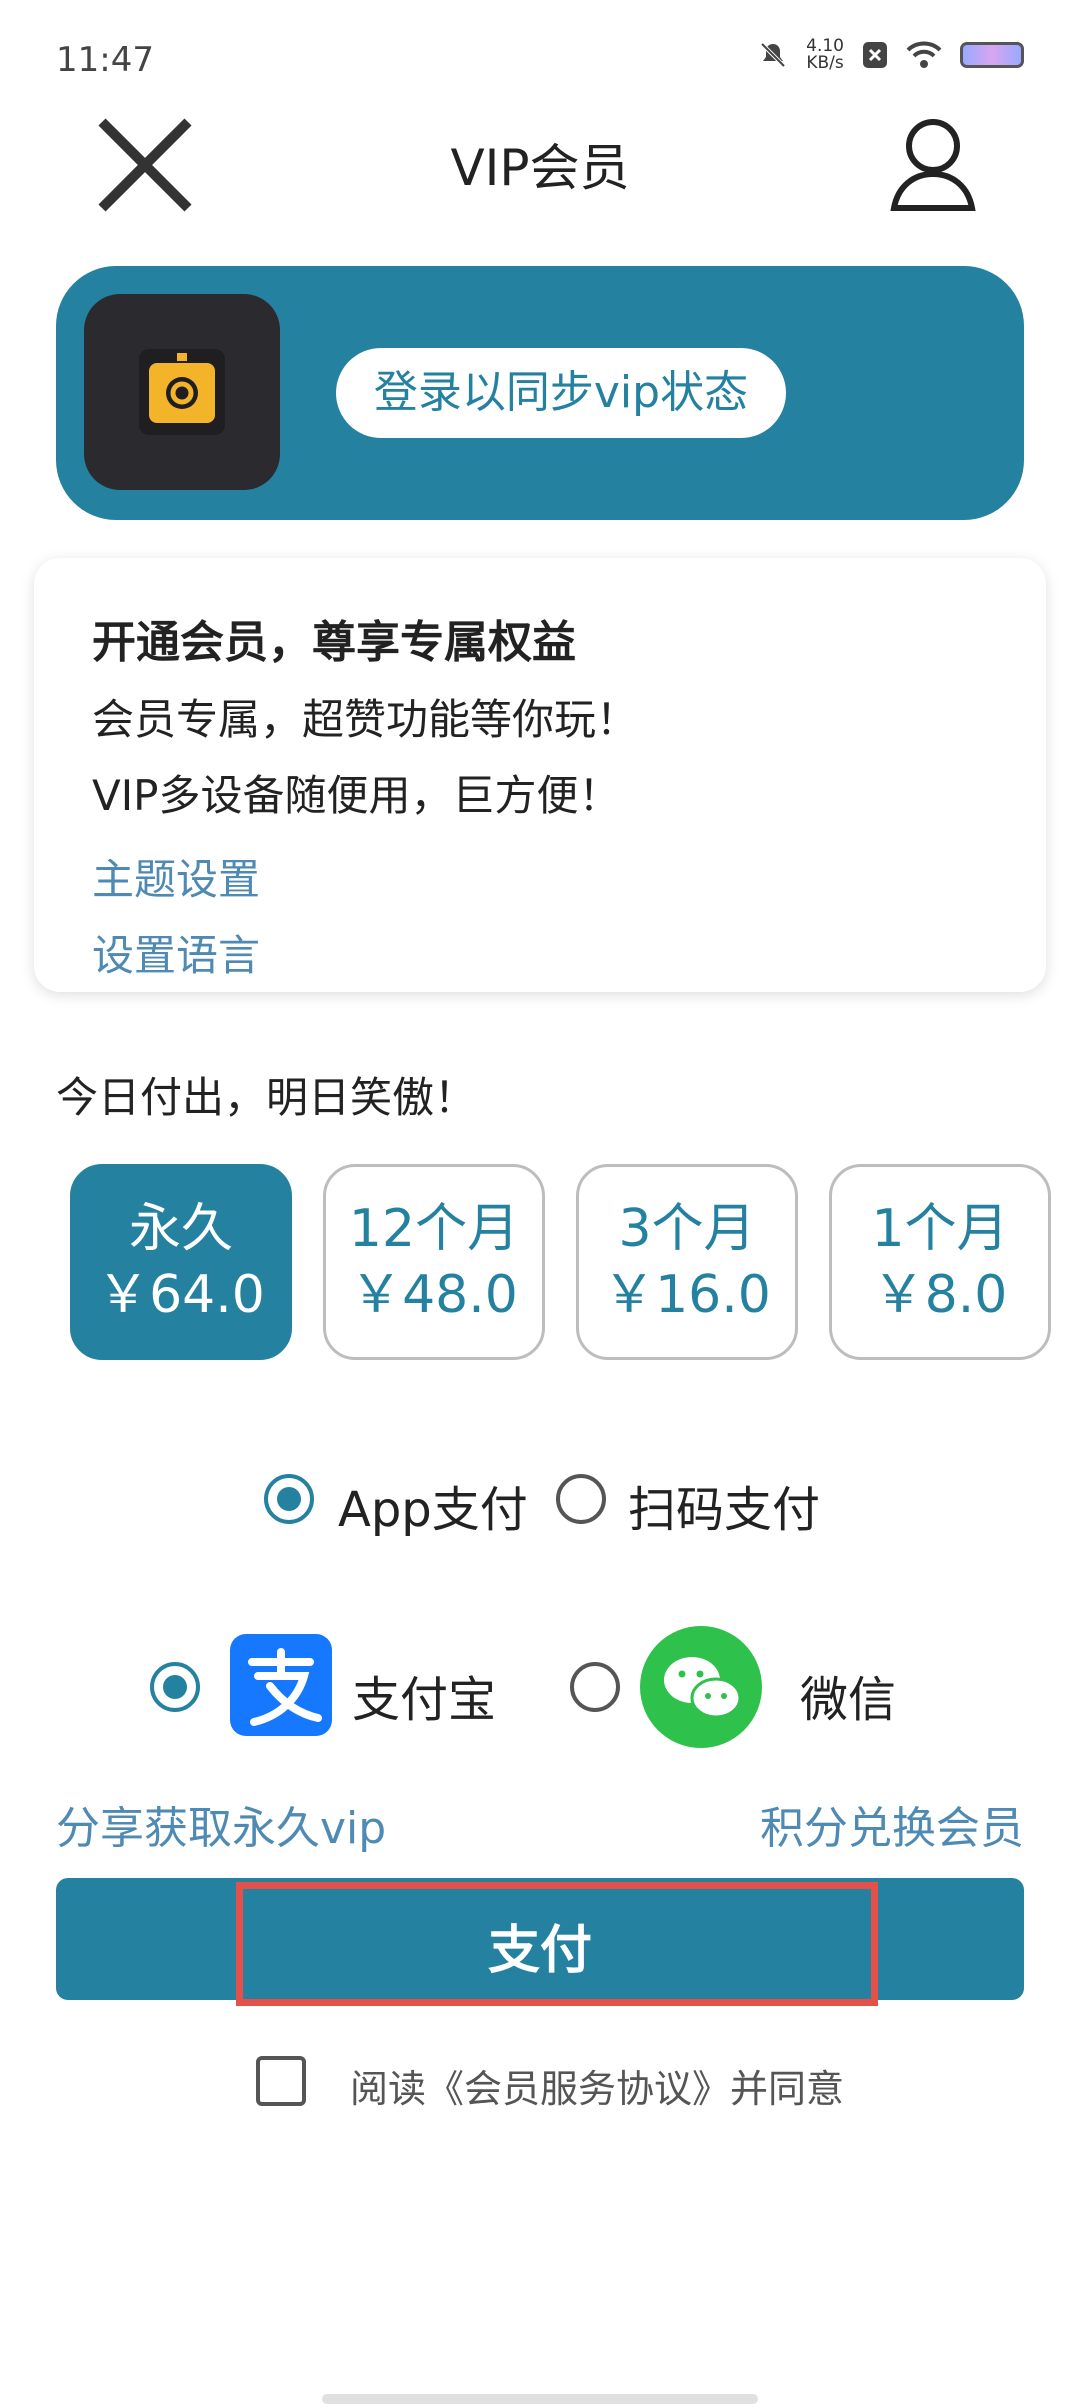 The height and width of the screenshot is (2408, 1080). I want to click on plan-name: 1个月, so click(940, 1229).